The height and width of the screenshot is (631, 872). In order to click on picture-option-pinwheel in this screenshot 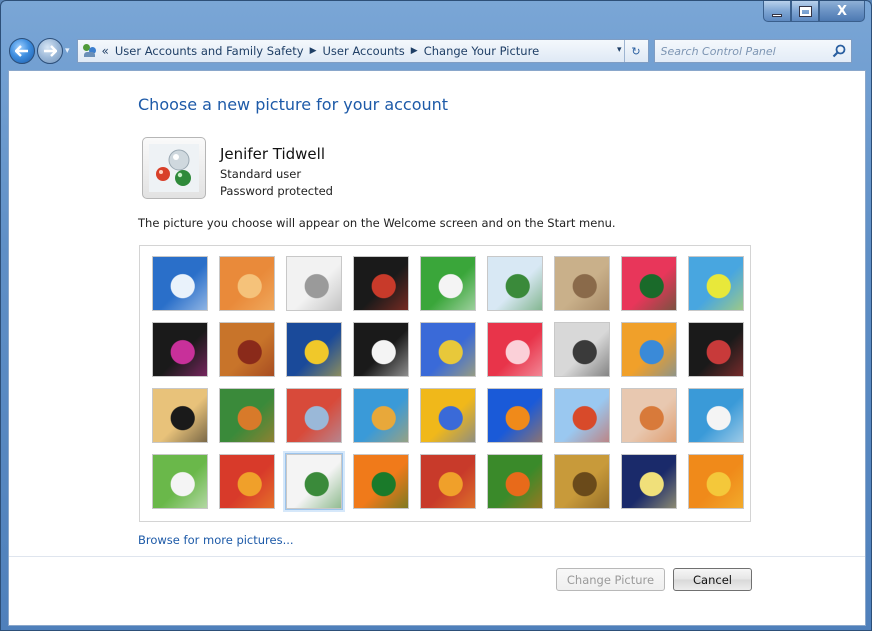, I will do `click(716, 283)`.